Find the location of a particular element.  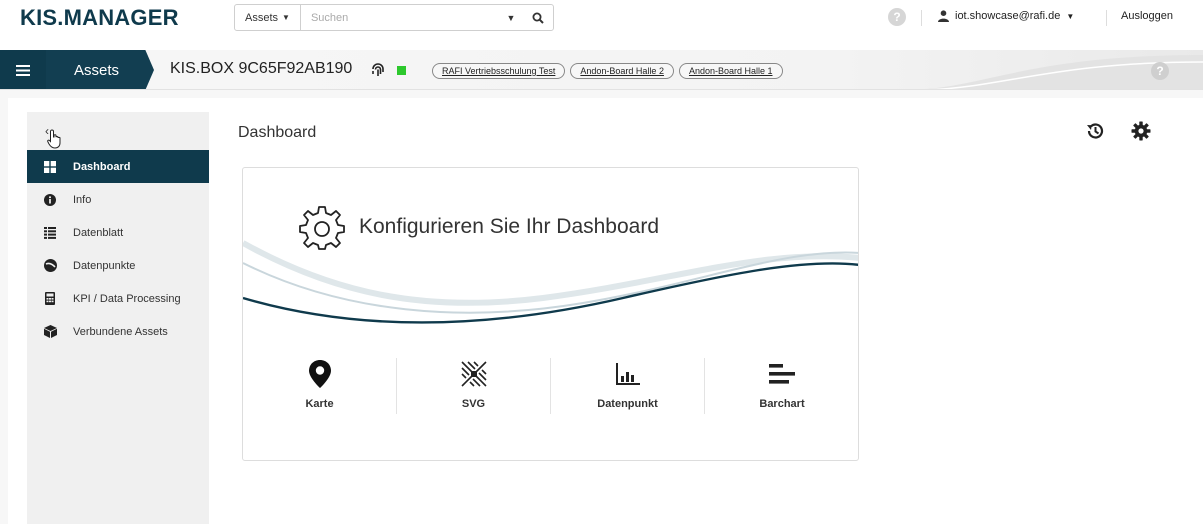

user-menu: iot.showcase@rafi.de ▼ is located at coordinates (1006, 16).